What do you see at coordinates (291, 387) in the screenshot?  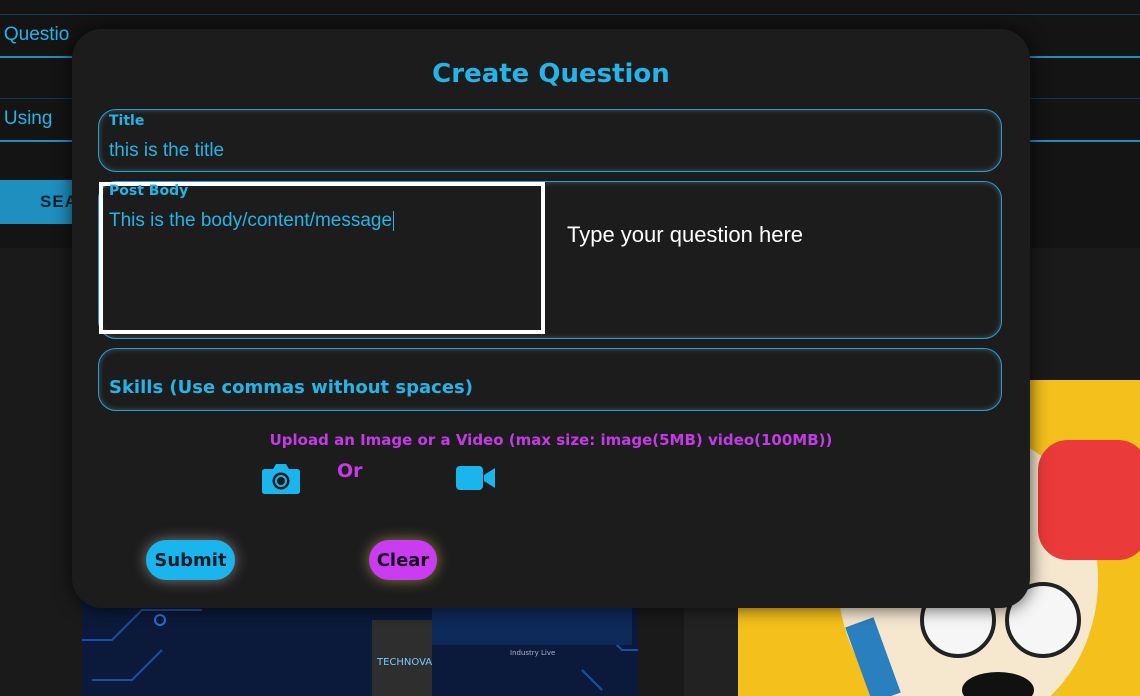 I see `skills-label: Skills (Use commas without spaces)` at bounding box center [291, 387].